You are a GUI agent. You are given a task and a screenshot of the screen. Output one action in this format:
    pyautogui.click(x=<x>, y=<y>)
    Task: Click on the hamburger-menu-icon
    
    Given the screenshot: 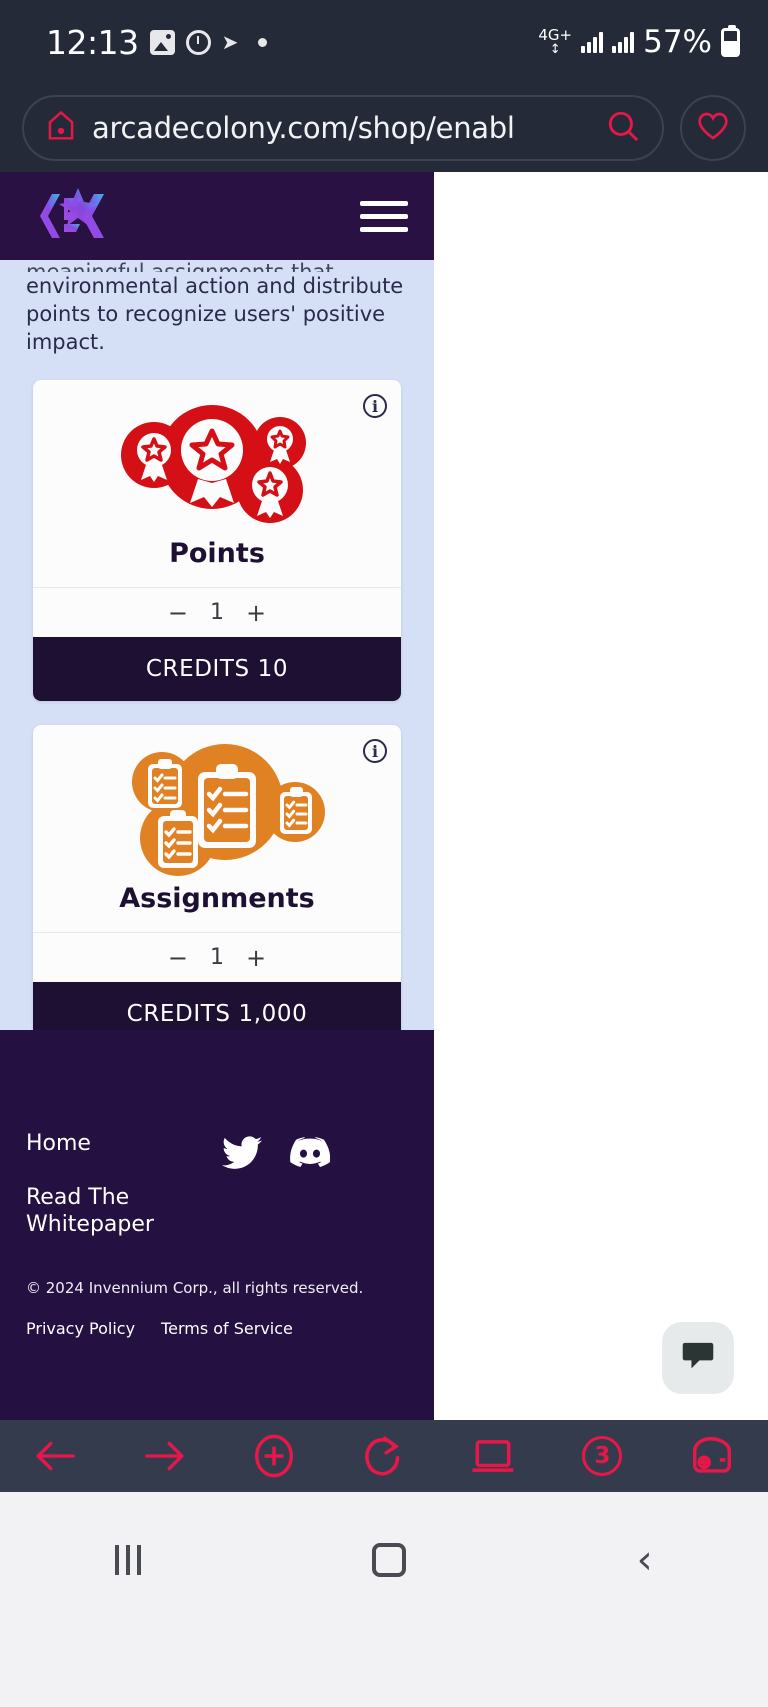 What is the action you would take?
    pyautogui.click(x=384, y=216)
    